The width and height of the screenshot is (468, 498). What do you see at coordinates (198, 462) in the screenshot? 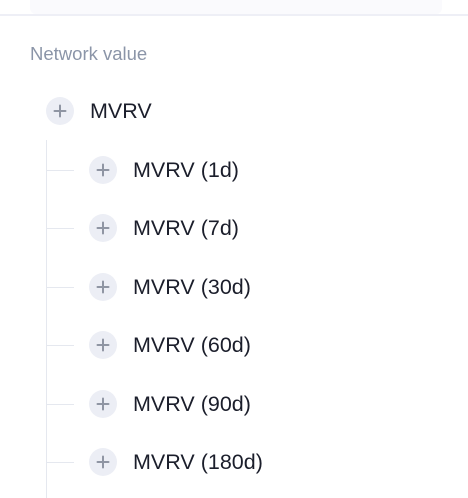
I see `tree-item-label: MVRV (180d)` at bounding box center [198, 462].